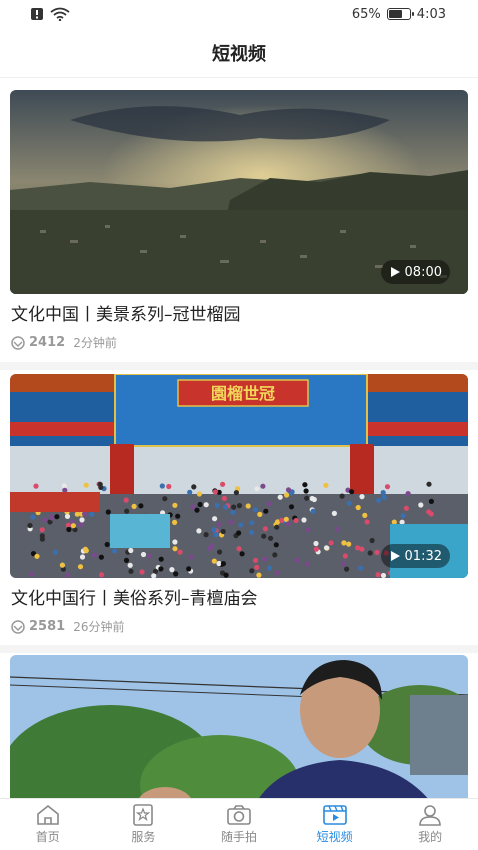  What do you see at coordinates (67, 626) in the screenshot?
I see `video-meta: 2581 26分钟前` at bounding box center [67, 626].